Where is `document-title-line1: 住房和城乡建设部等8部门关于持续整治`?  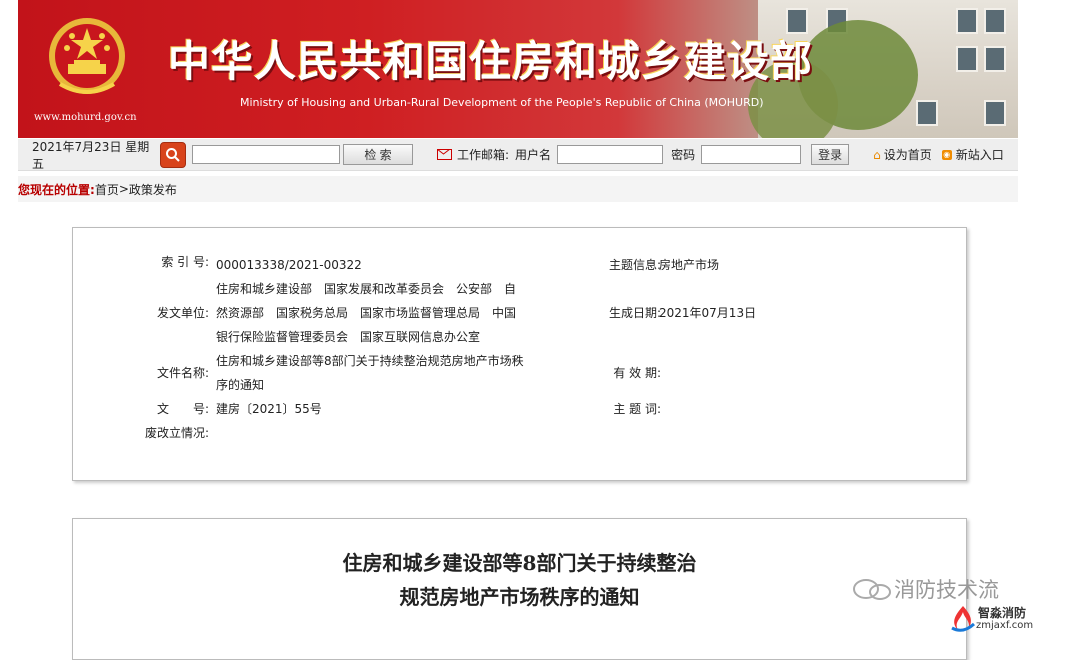
document-title-line1: 住房和城乡建设部等8部门关于持续整治 is located at coordinates (519, 563).